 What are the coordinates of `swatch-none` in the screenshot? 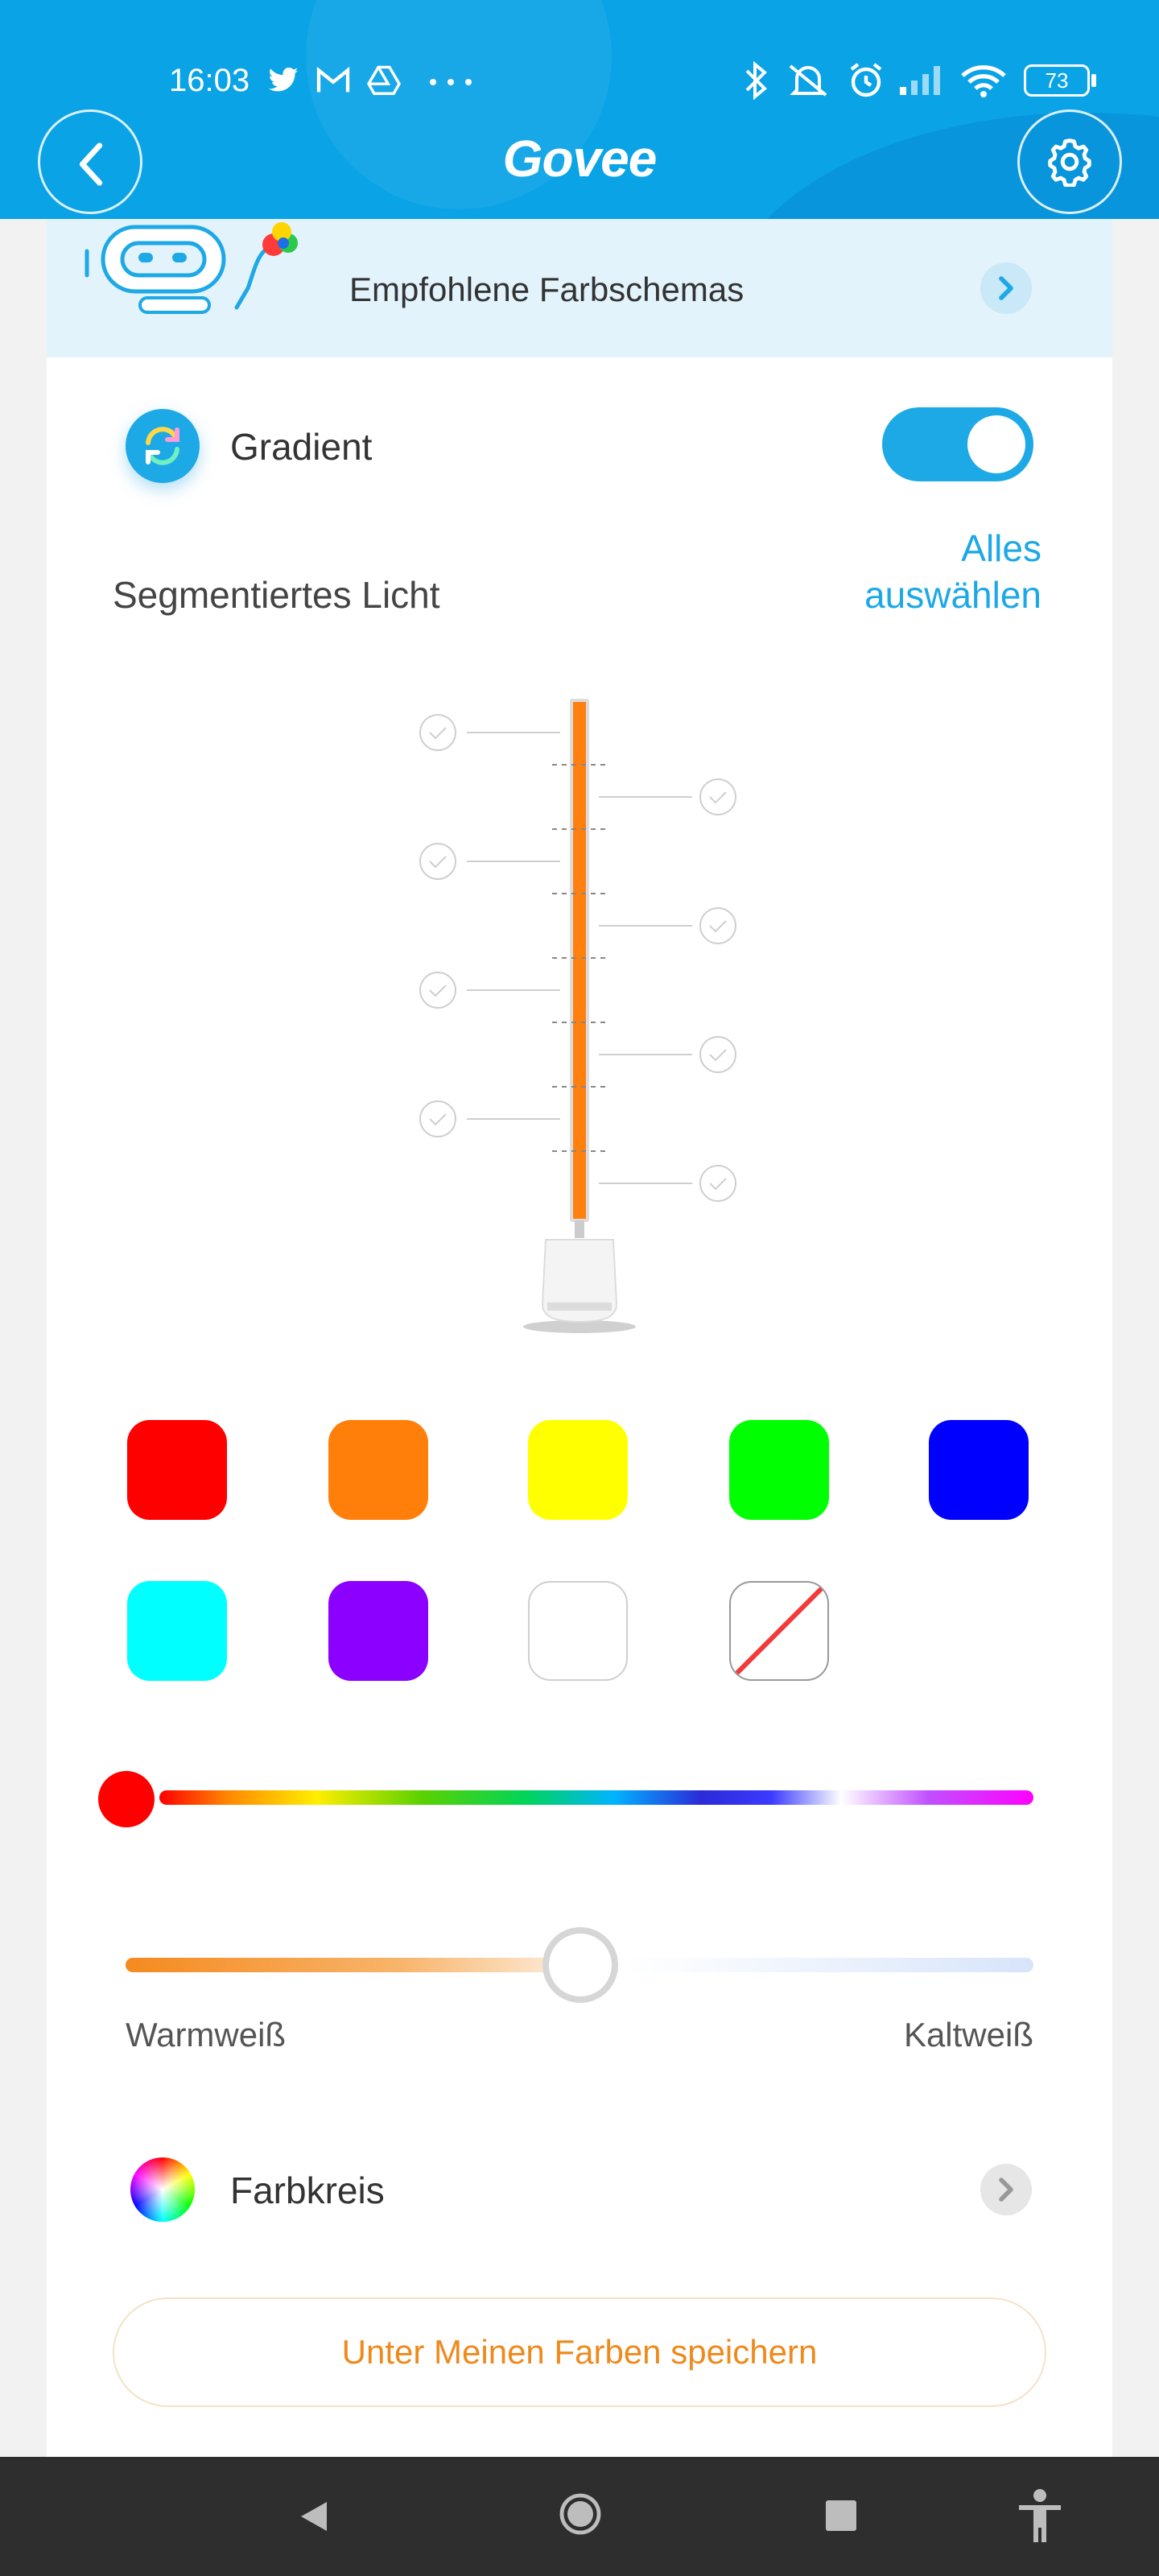 It's located at (779, 1631).